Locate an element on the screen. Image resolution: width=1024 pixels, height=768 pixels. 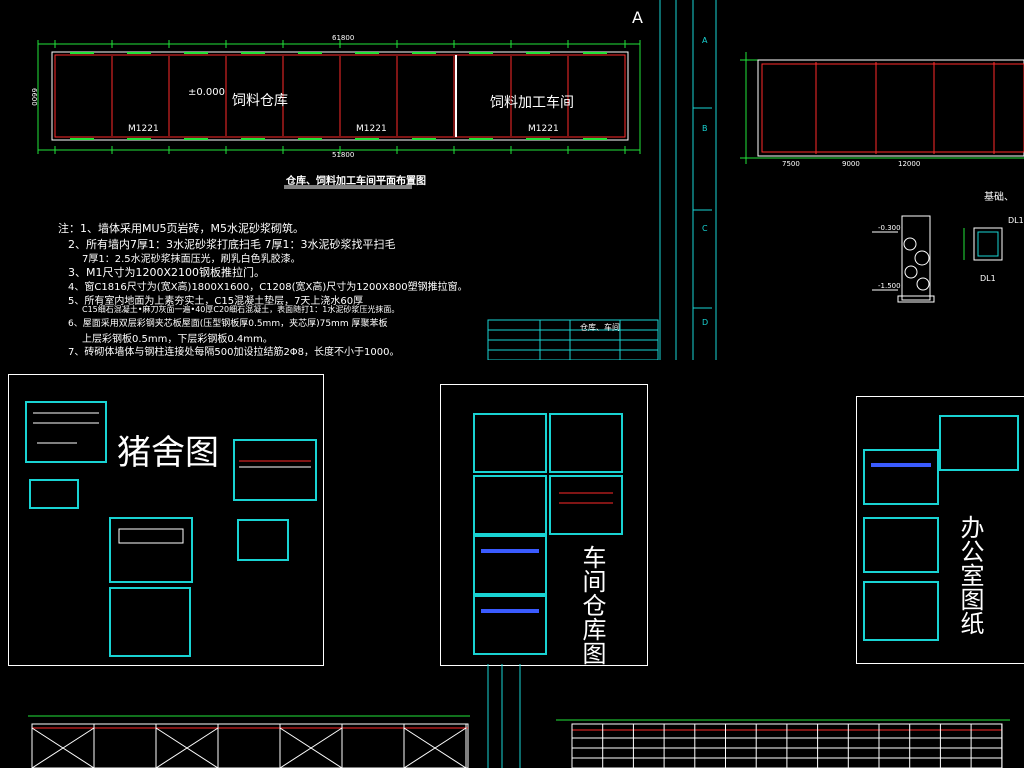
door-label-2: M1221 is located at coordinates (371, 129).